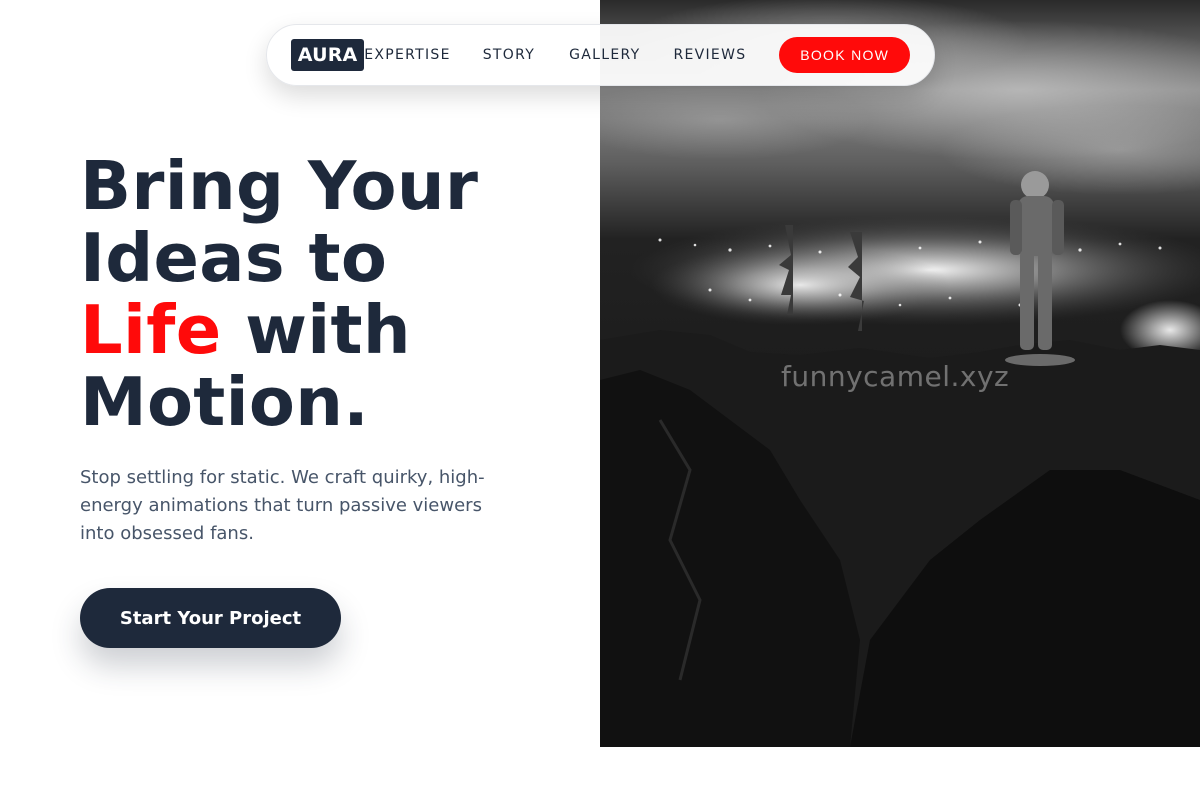 This screenshot has width=1200, height=800. I want to click on headline-accent-word: Life, so click(151, 330).